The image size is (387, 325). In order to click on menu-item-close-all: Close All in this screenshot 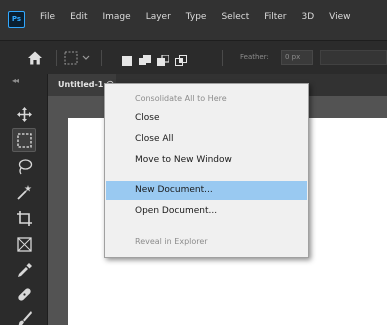, I will do `click(206, 139)`.